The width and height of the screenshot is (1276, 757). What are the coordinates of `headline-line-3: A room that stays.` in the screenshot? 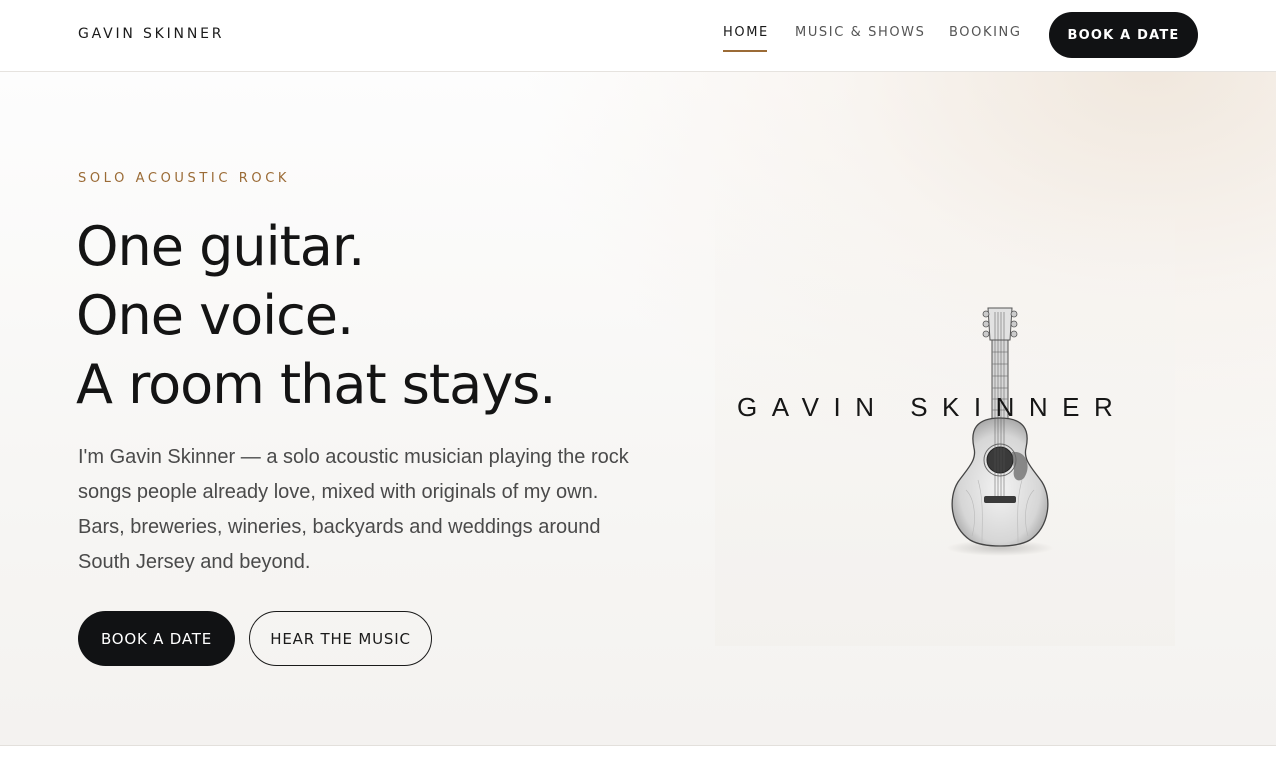 It's located at (316, 384).